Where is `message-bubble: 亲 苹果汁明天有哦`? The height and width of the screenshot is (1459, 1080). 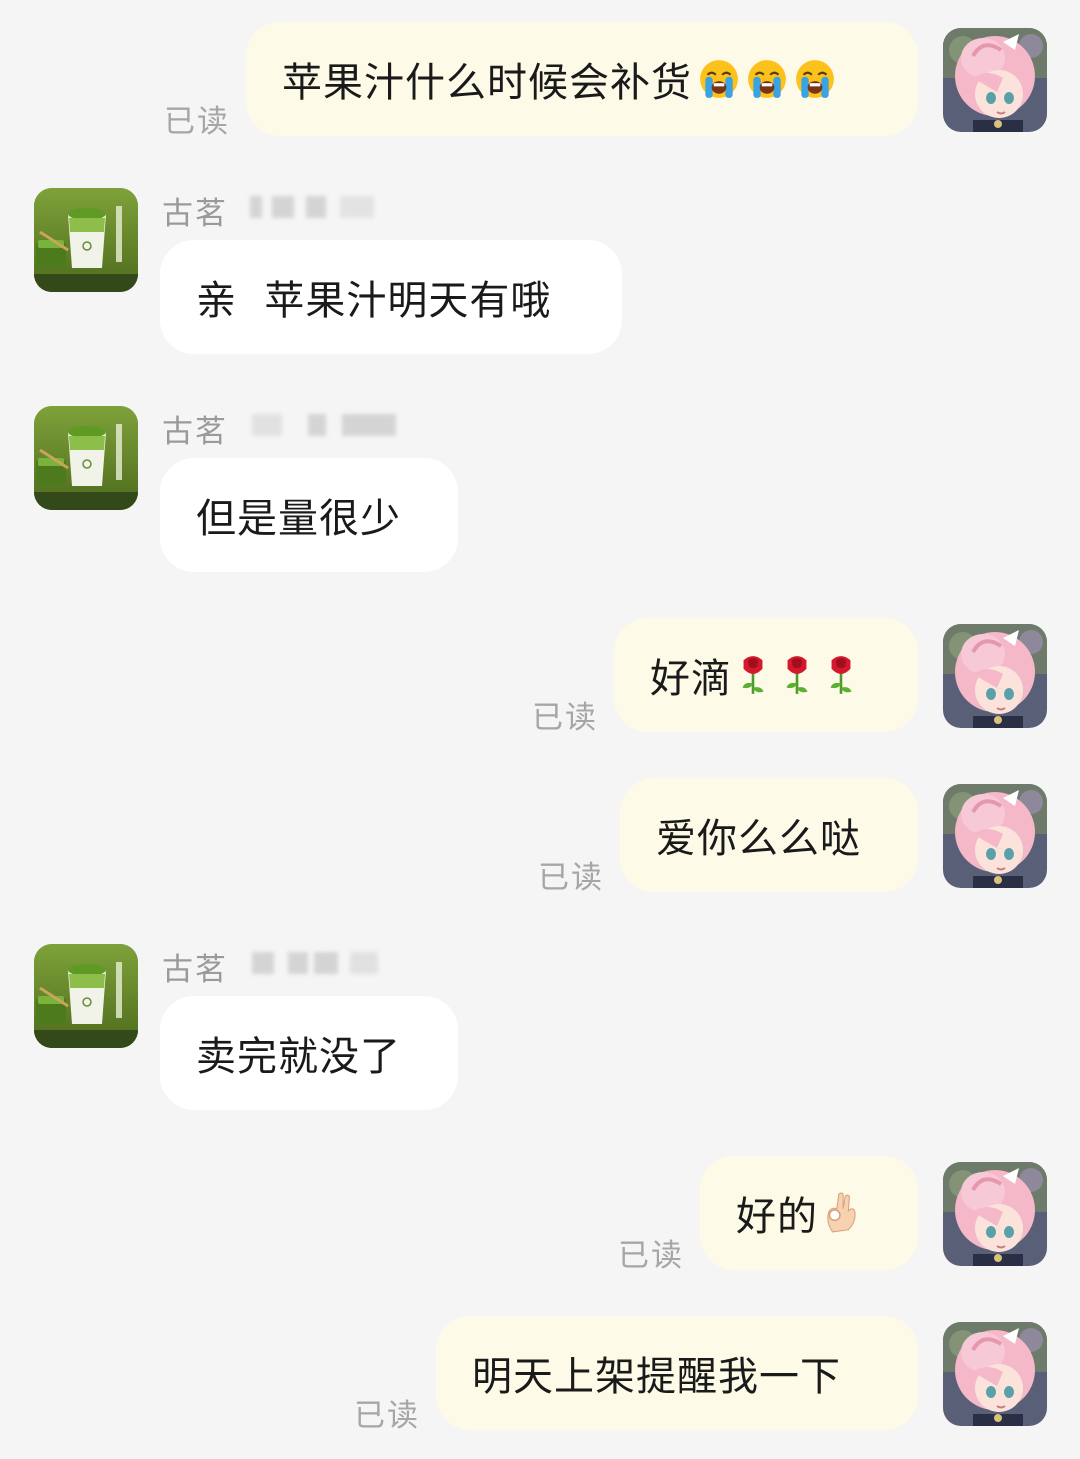
message-bubble: 亲 苹果汁明天有哦 is located at coordinates (391, 297).